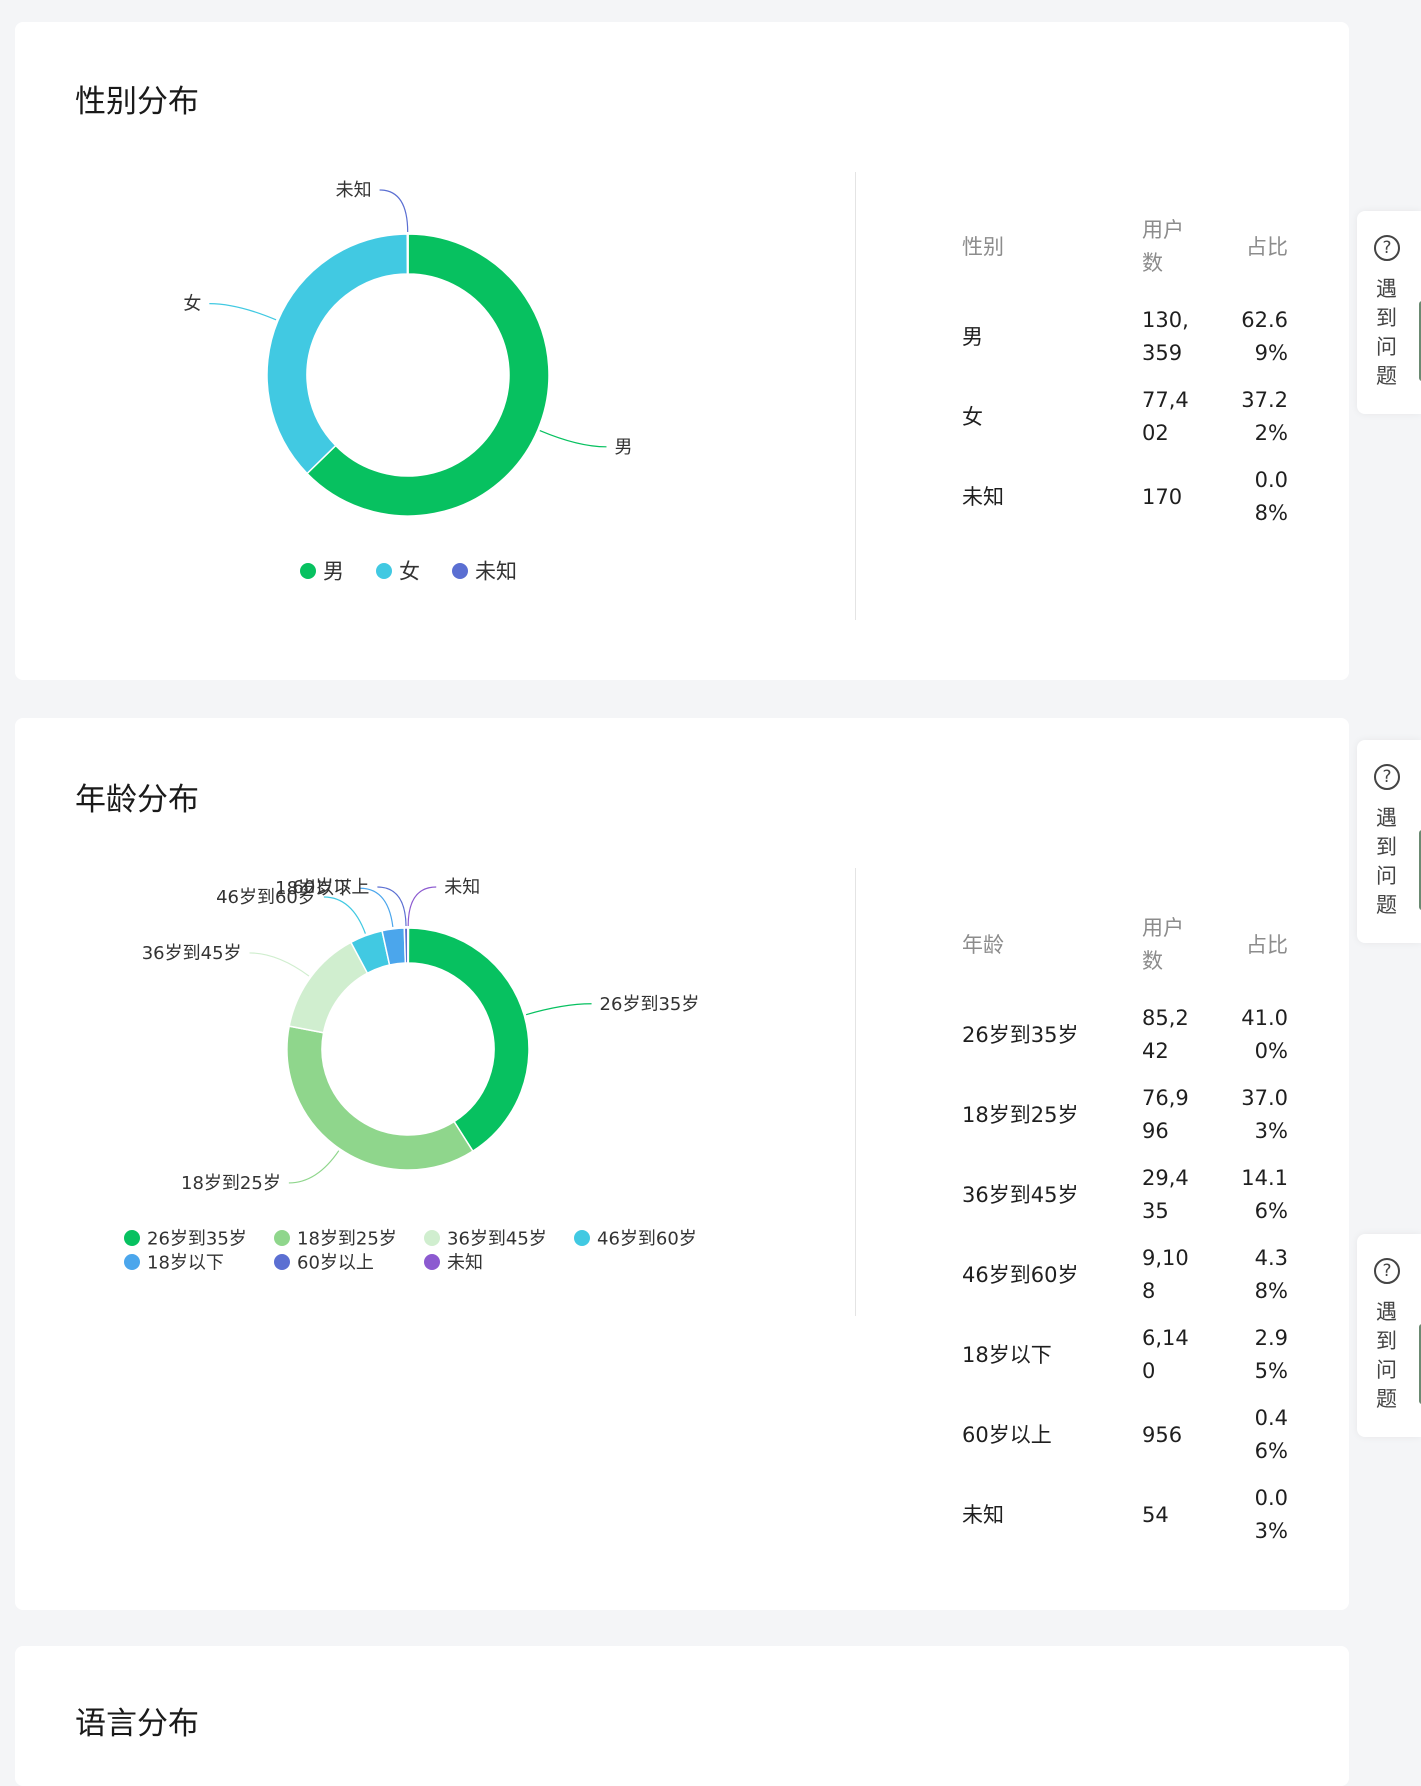 The image size is (1421, 1786). I want to click on language-card: 语言分布, so click(682, 1716).